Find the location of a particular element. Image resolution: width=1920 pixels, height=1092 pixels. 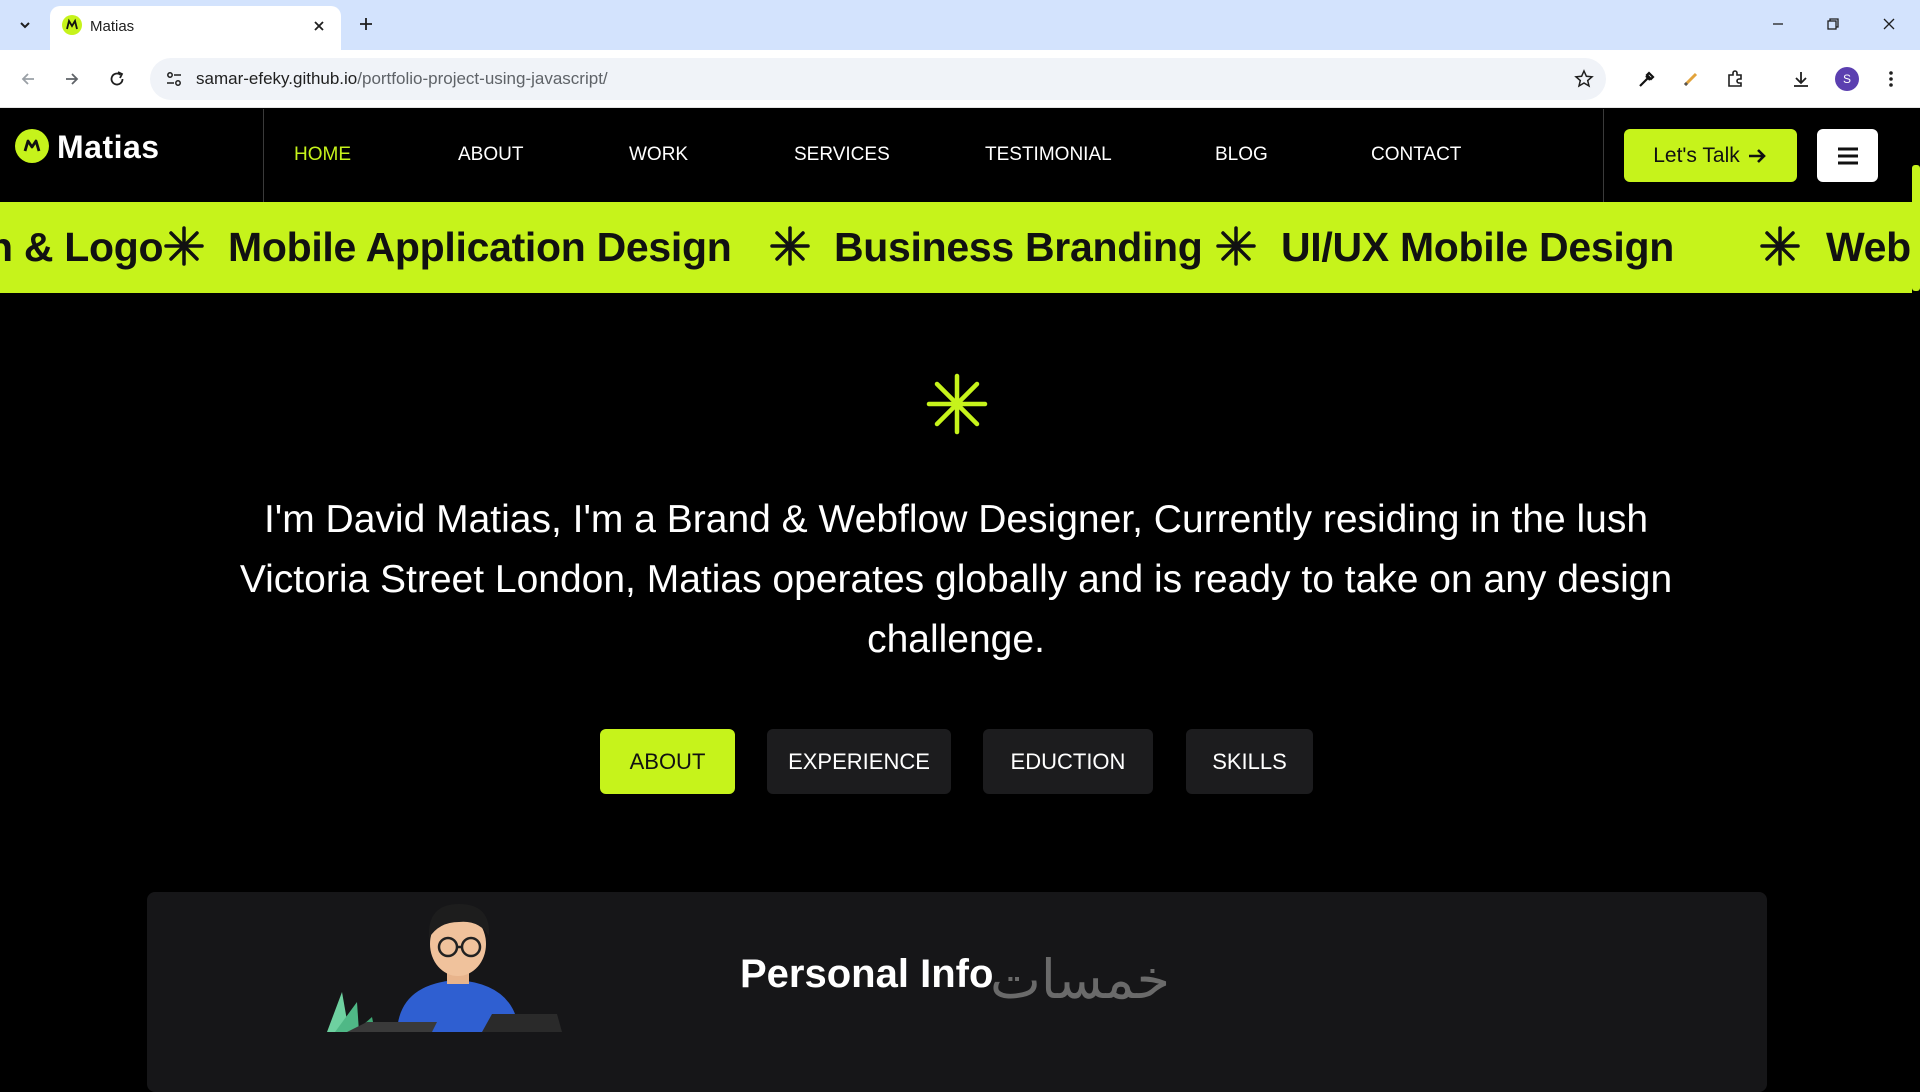

back-icon is located at coordinates (28, 79).